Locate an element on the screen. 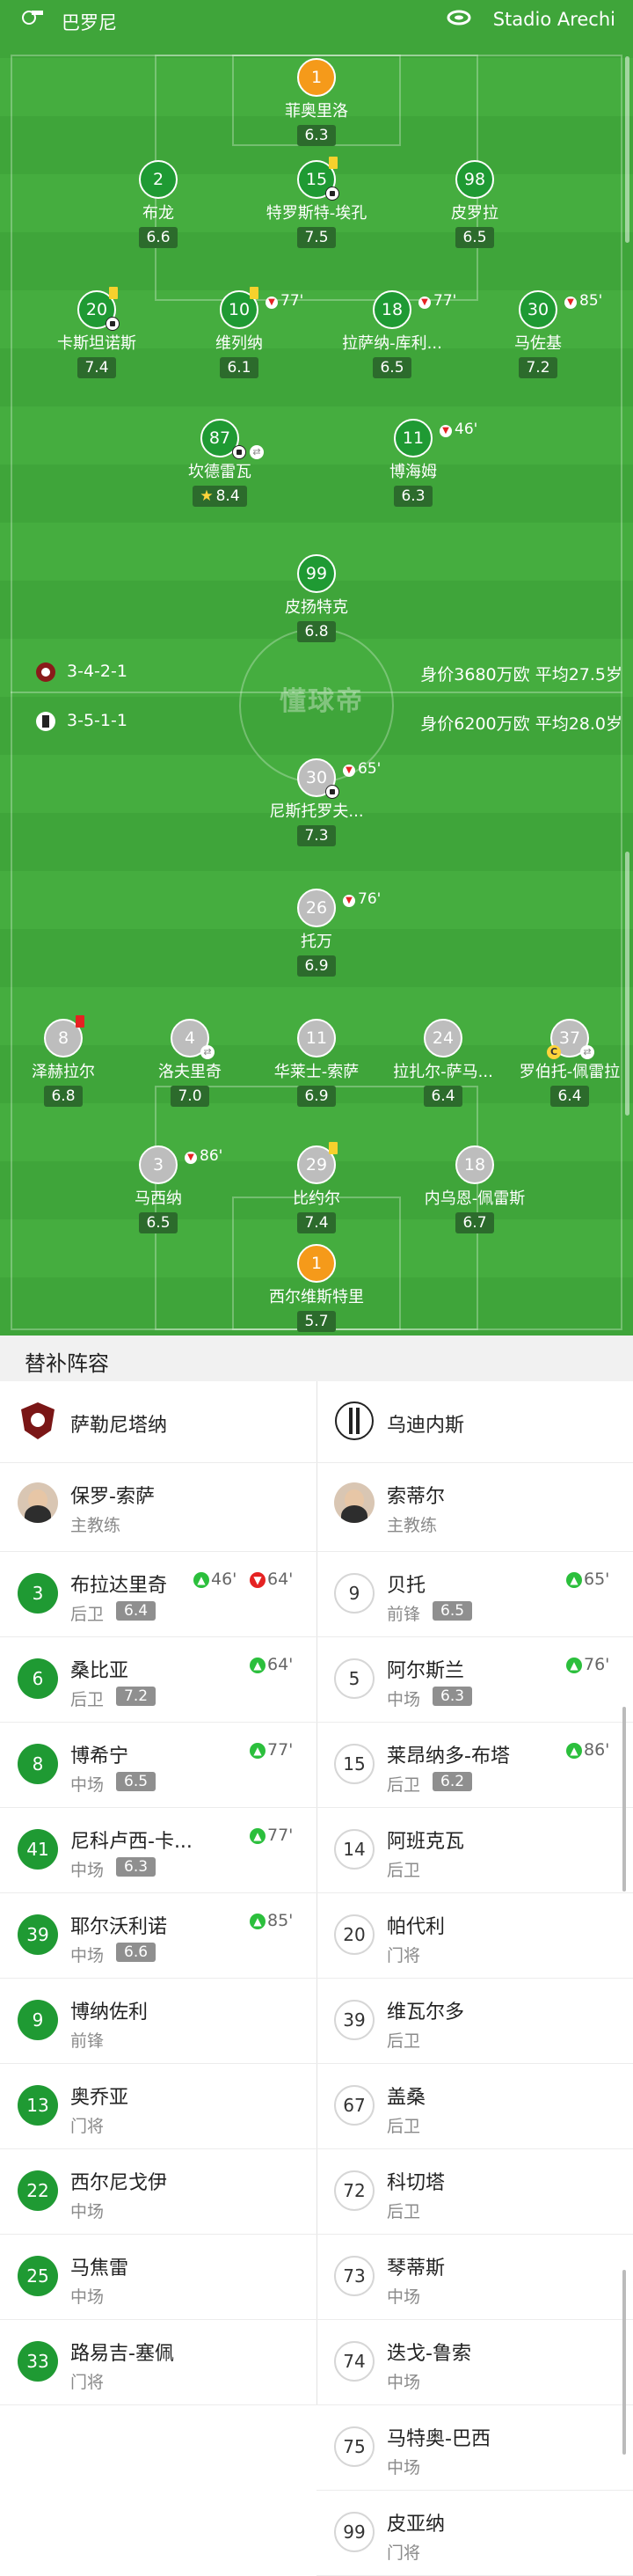 Image resolution: width=633 pixels, height=2576 pixels. referee-name: 巴罗尼 is located at coordinates (89, 22).